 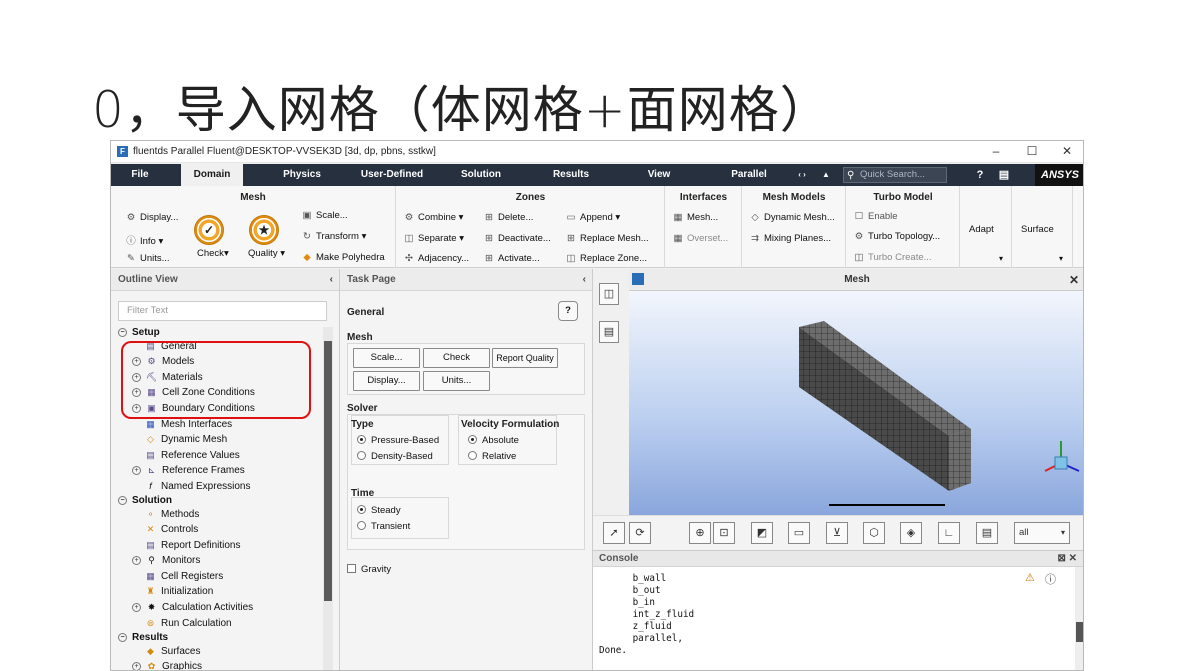 I want to click on gravity-checkbox: Gravity, so click(x=369, y=569).